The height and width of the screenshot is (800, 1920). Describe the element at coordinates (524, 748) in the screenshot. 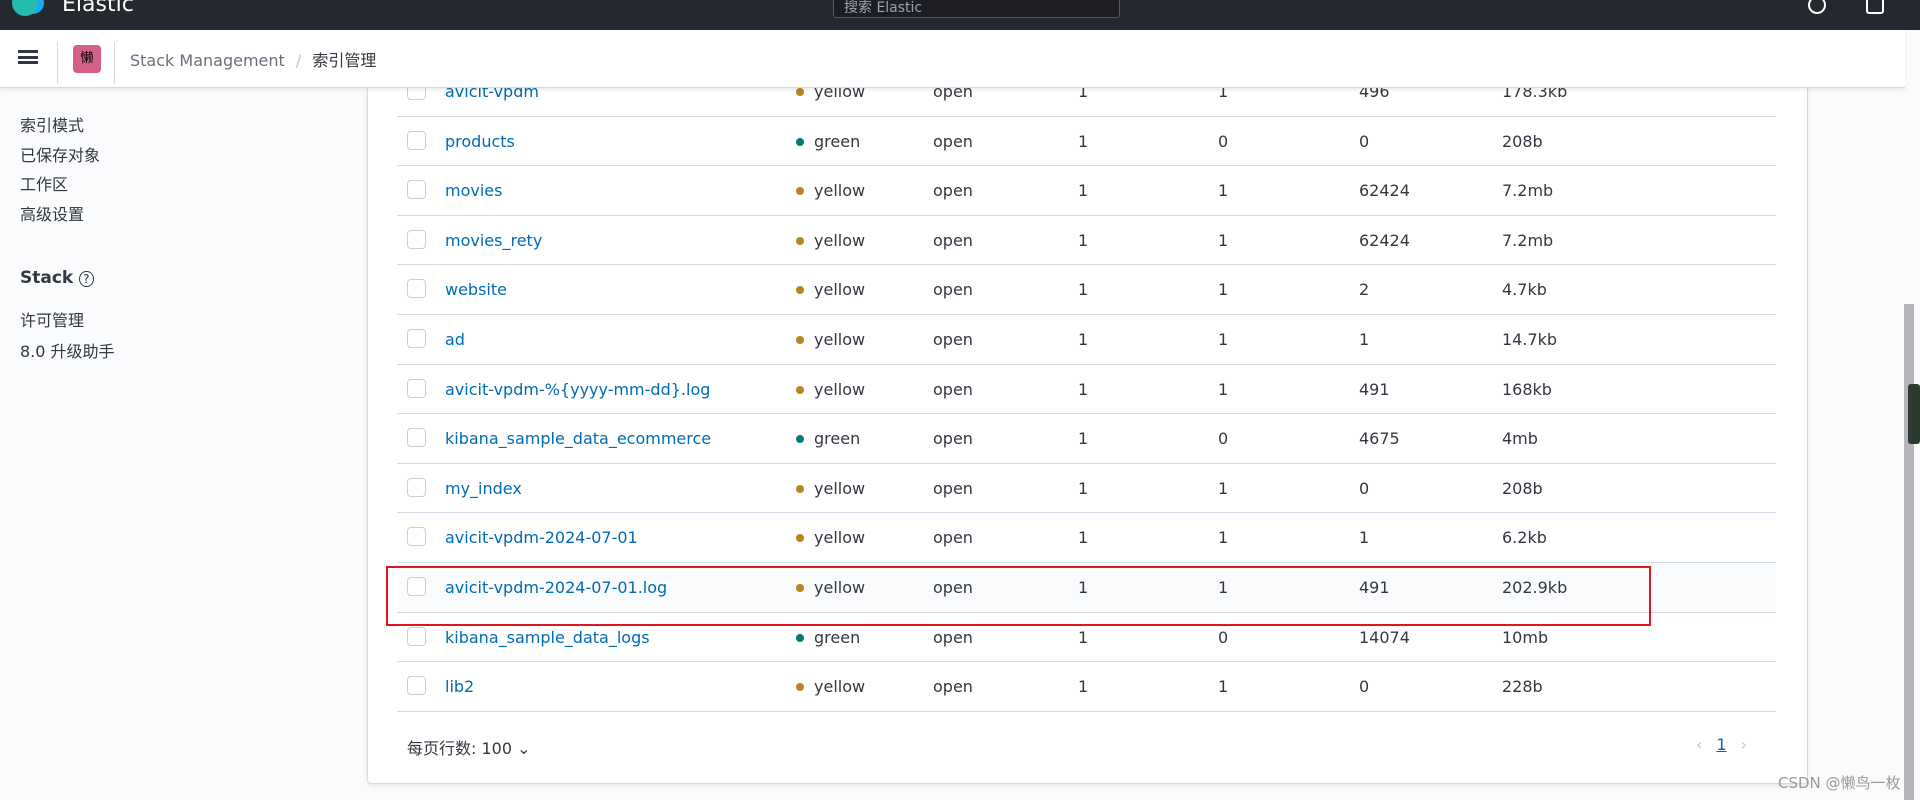

I see `chevron-down-icon: ⌄` at that location.